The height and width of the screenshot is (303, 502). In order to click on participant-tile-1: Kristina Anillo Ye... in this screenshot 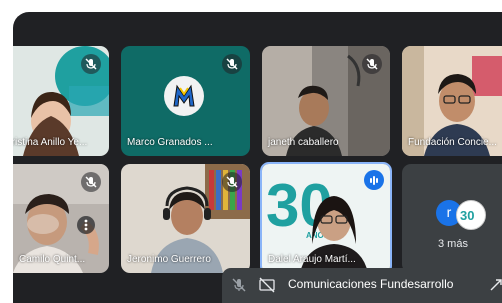, I will do `click(61, 101)`.